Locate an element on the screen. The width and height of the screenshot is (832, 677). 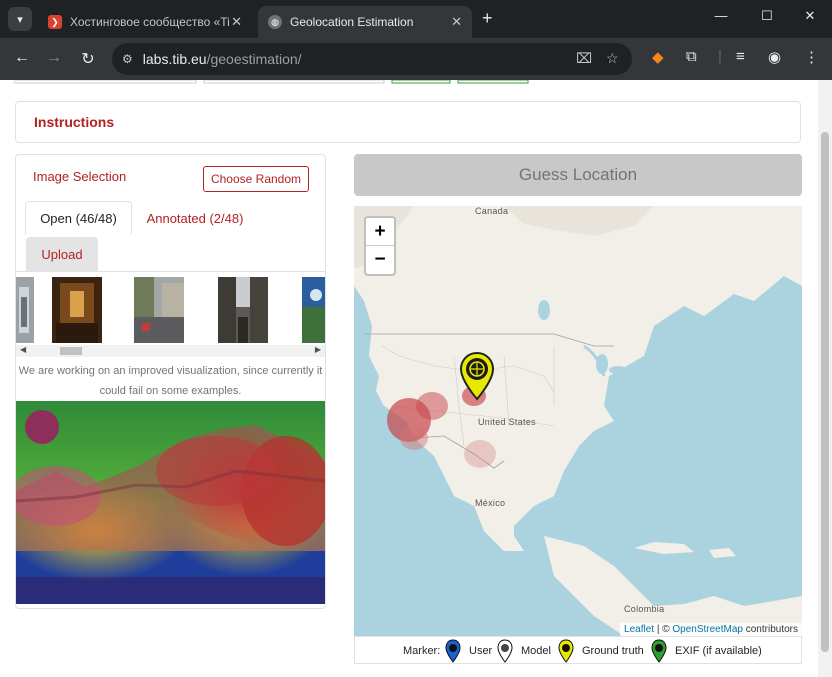
maximize-icon: ☐ is located at coordinates (767, 16).